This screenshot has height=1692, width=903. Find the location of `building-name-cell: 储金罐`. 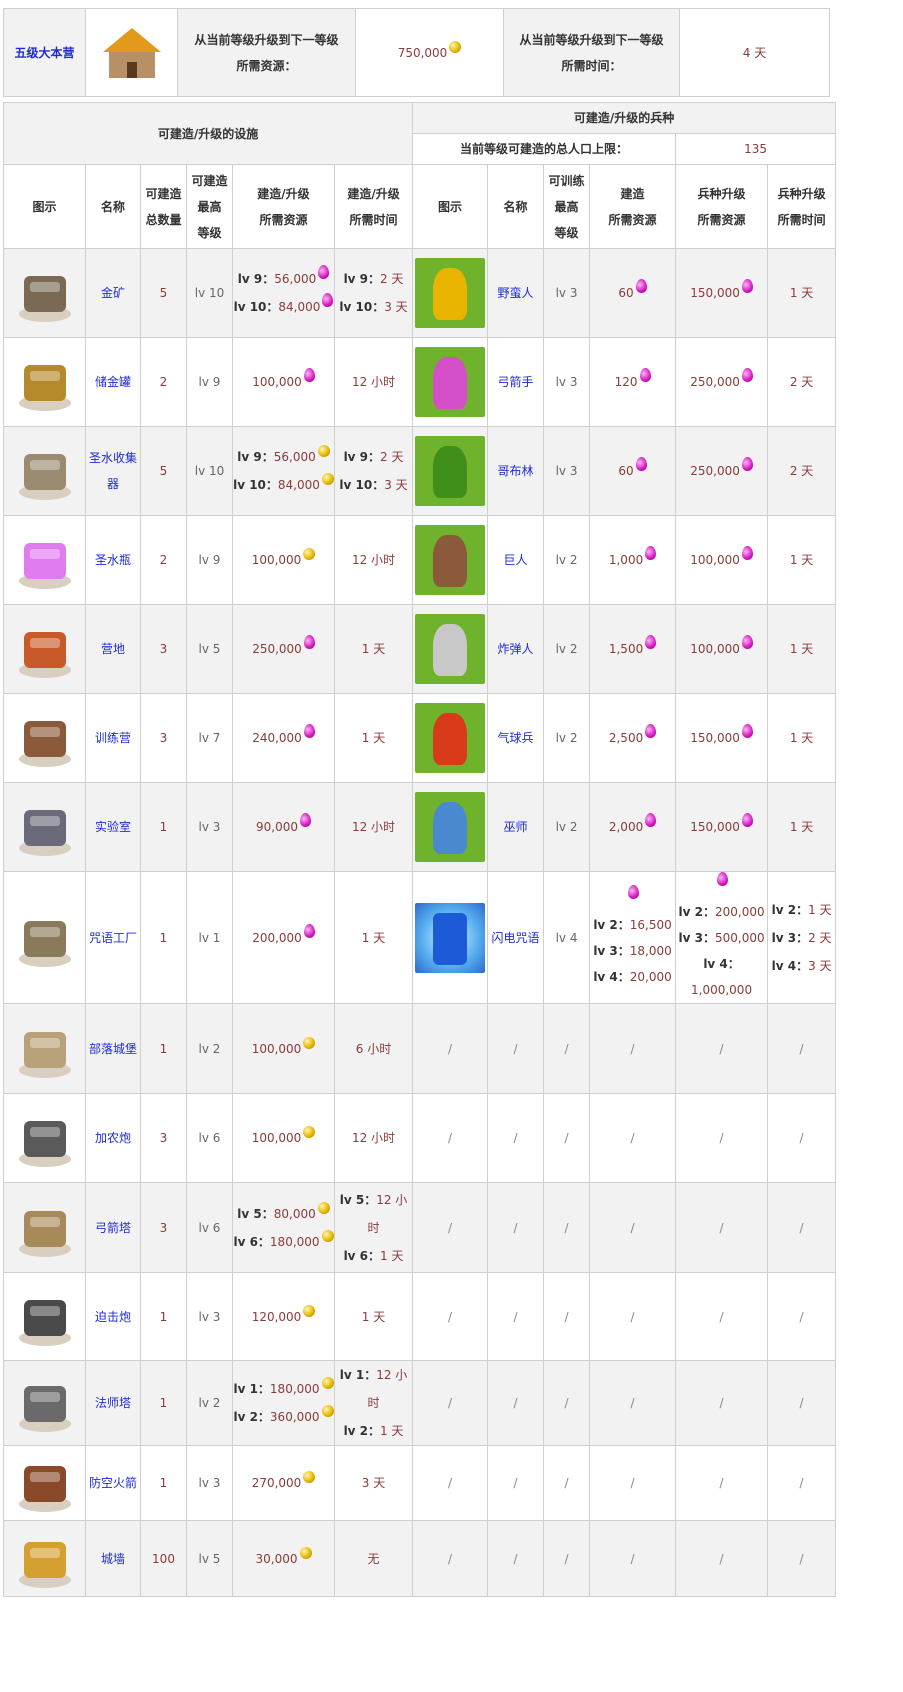

building-name-cell: 储金罐 is located at coordinates (113, 382).